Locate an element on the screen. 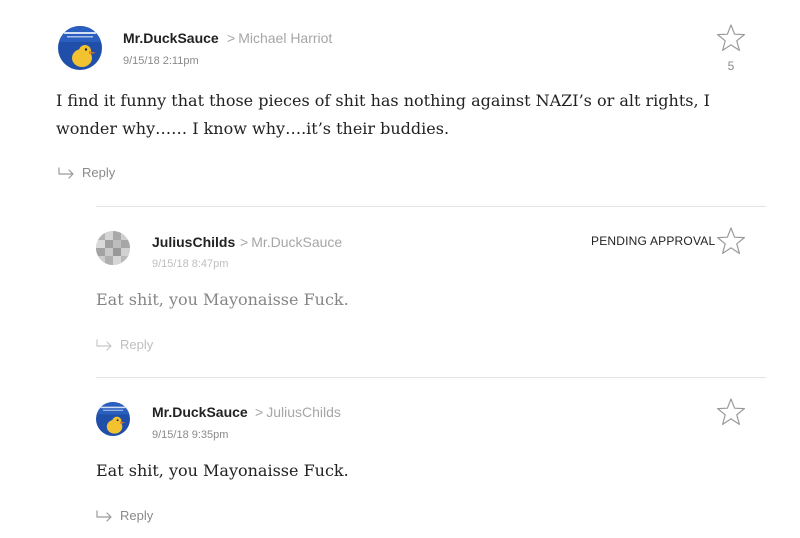 The width and height of the screenshot is (800, 538). reply-to: > Mr.DuckSauce is located at coordinates (291, 242).